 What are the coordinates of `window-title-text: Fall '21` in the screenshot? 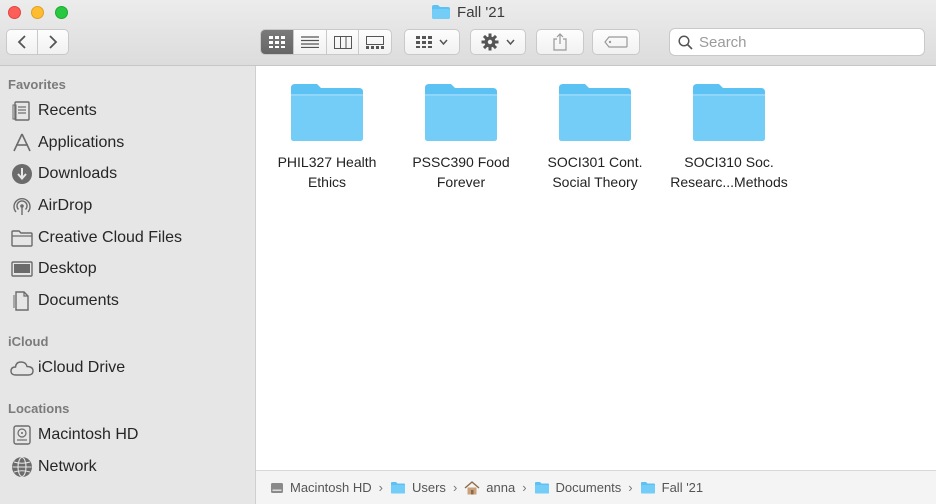 It's located at (481, 12).